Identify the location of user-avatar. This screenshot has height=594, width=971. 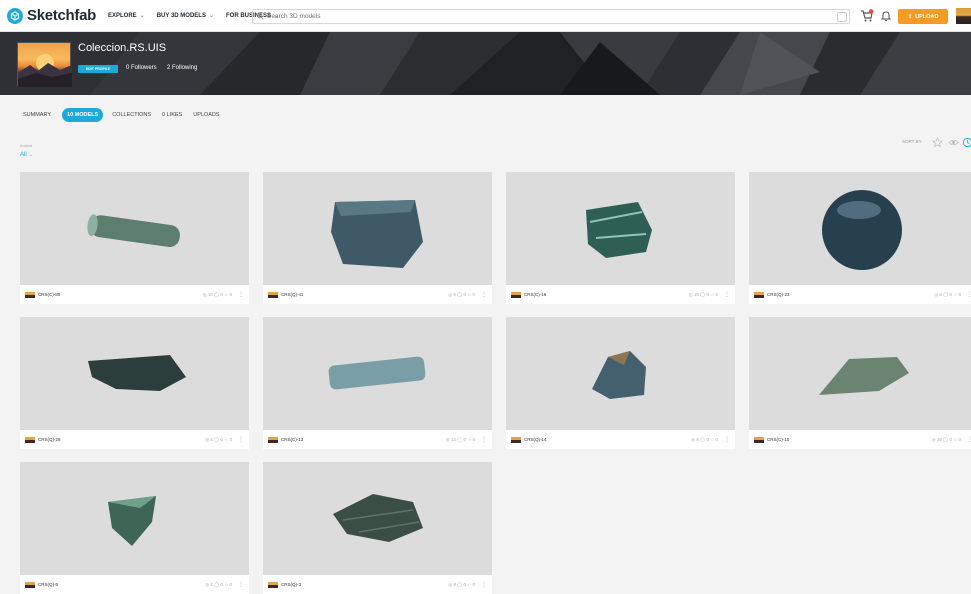
(963, 16).